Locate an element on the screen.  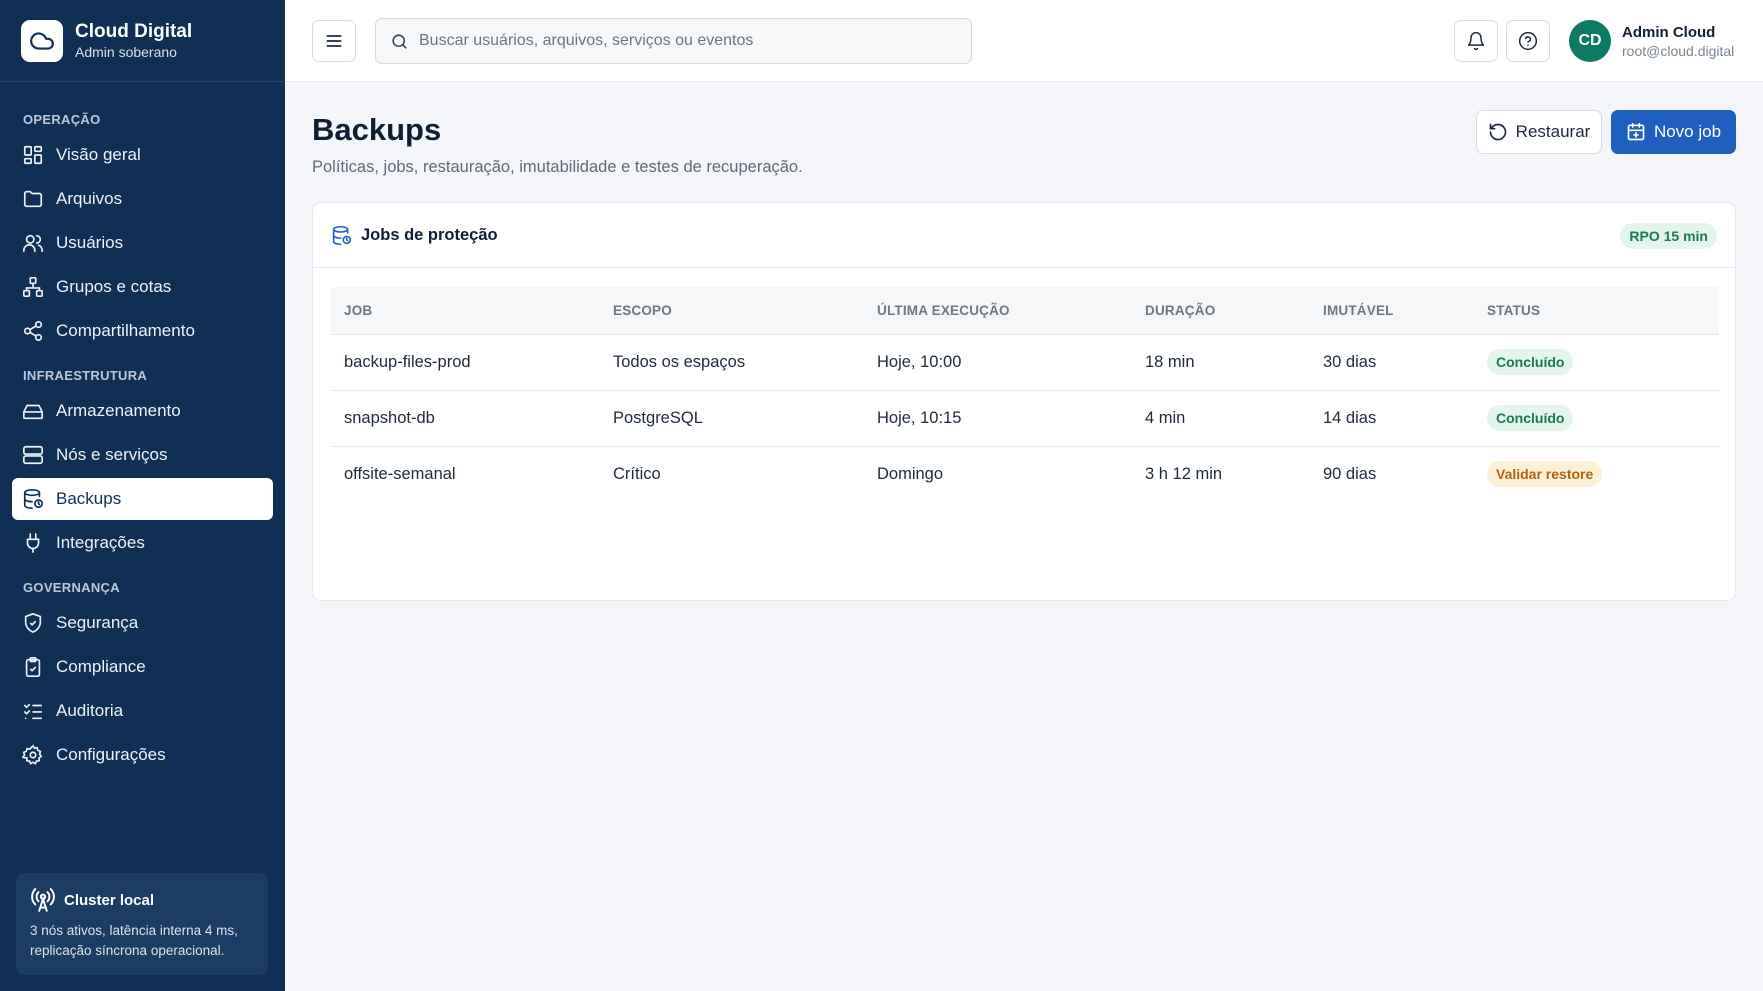
sidebar-item-label: Backups is located at coordinates (89, 498).